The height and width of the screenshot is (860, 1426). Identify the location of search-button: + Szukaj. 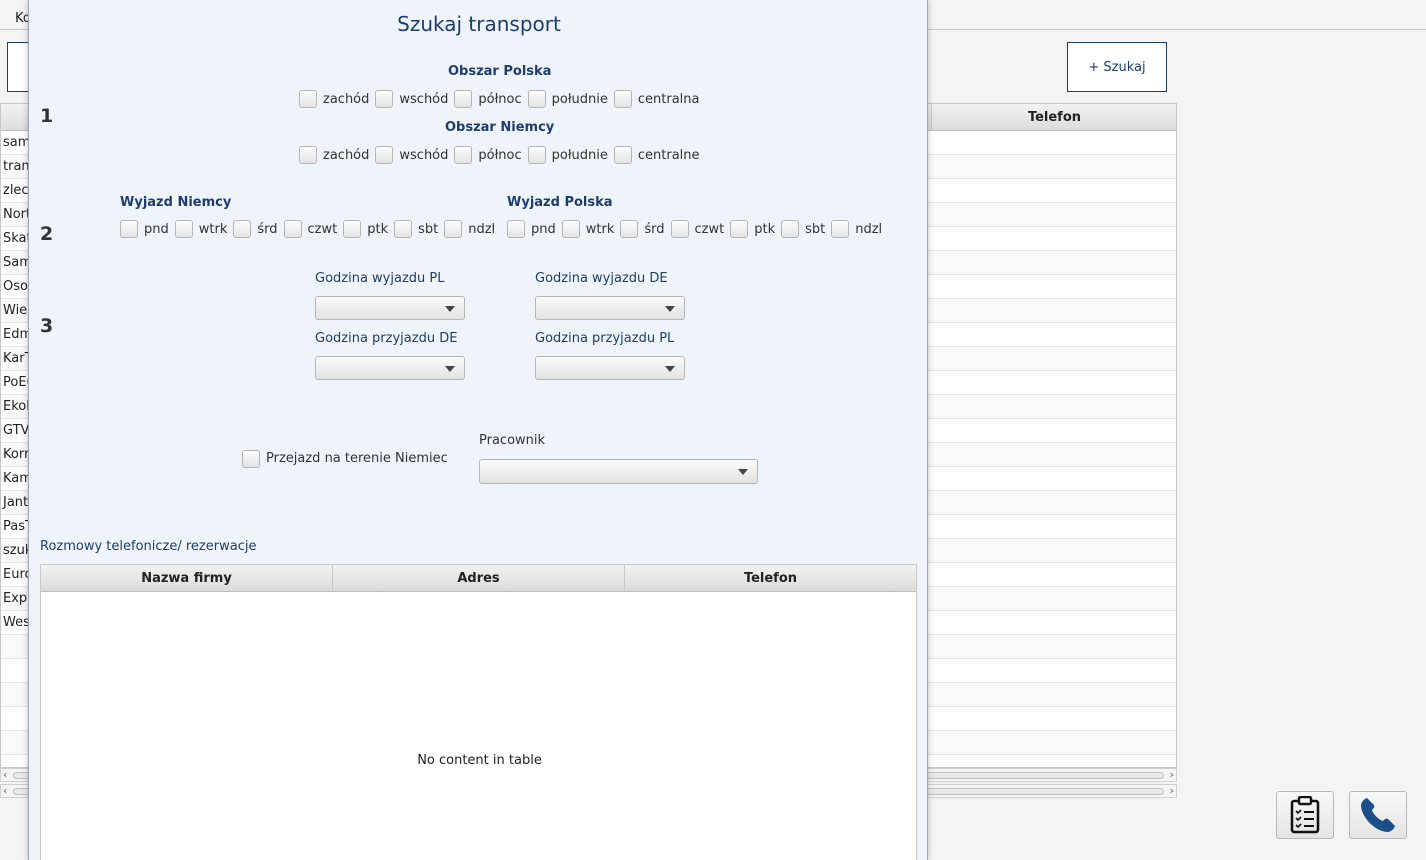
(1117, 67).